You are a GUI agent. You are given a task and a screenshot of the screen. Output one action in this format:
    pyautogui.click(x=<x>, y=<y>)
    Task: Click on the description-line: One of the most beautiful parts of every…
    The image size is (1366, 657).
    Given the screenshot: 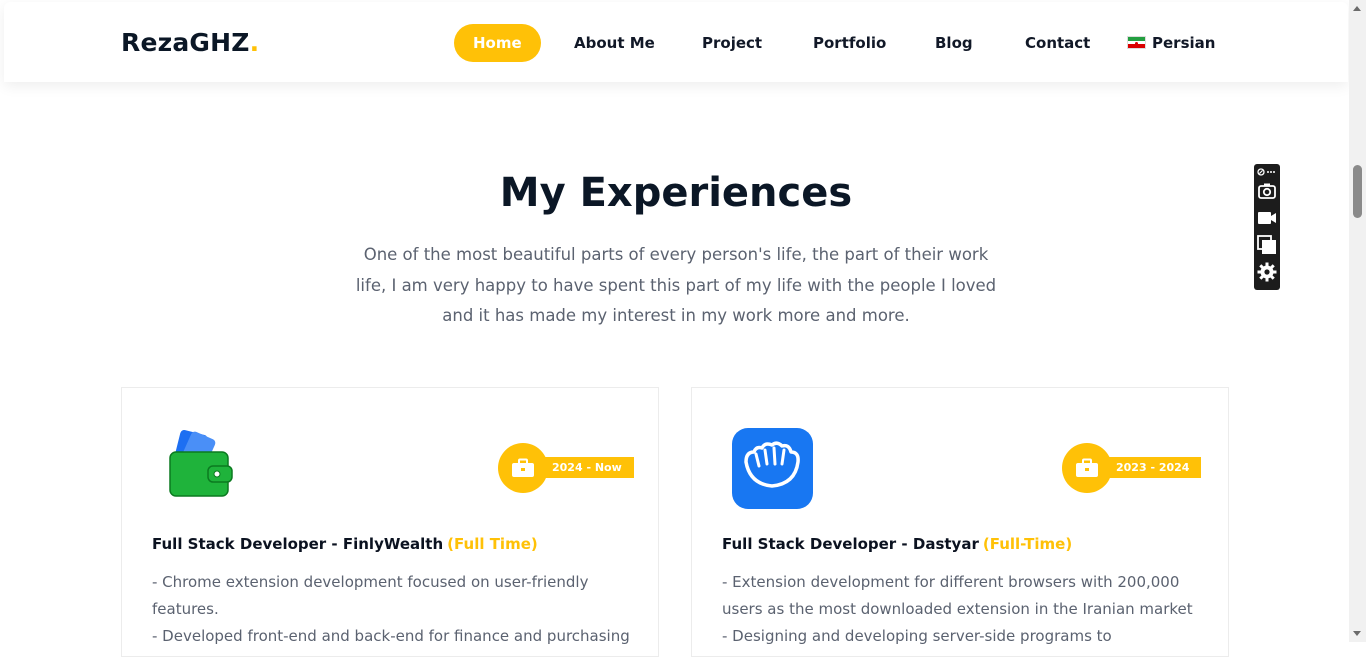 What is the action you would take?
    pyautogui.click(x=676, y=254)
    